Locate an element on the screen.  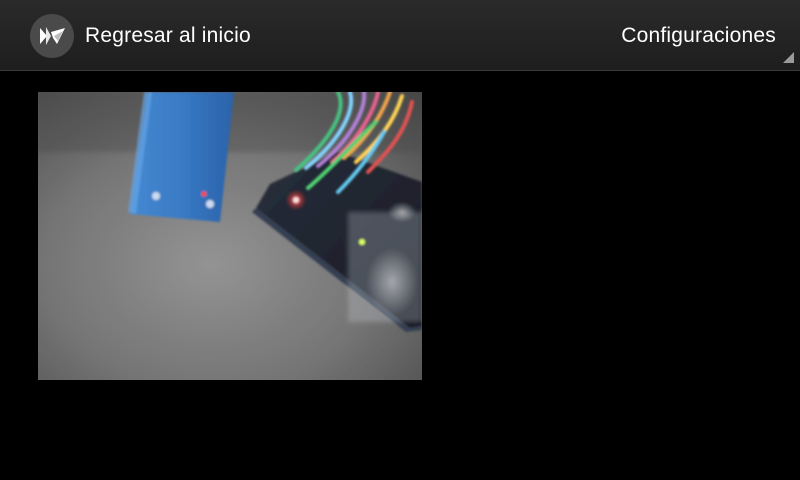
back-button-label: Regresar al inicio is located at coordinates (168, 35).